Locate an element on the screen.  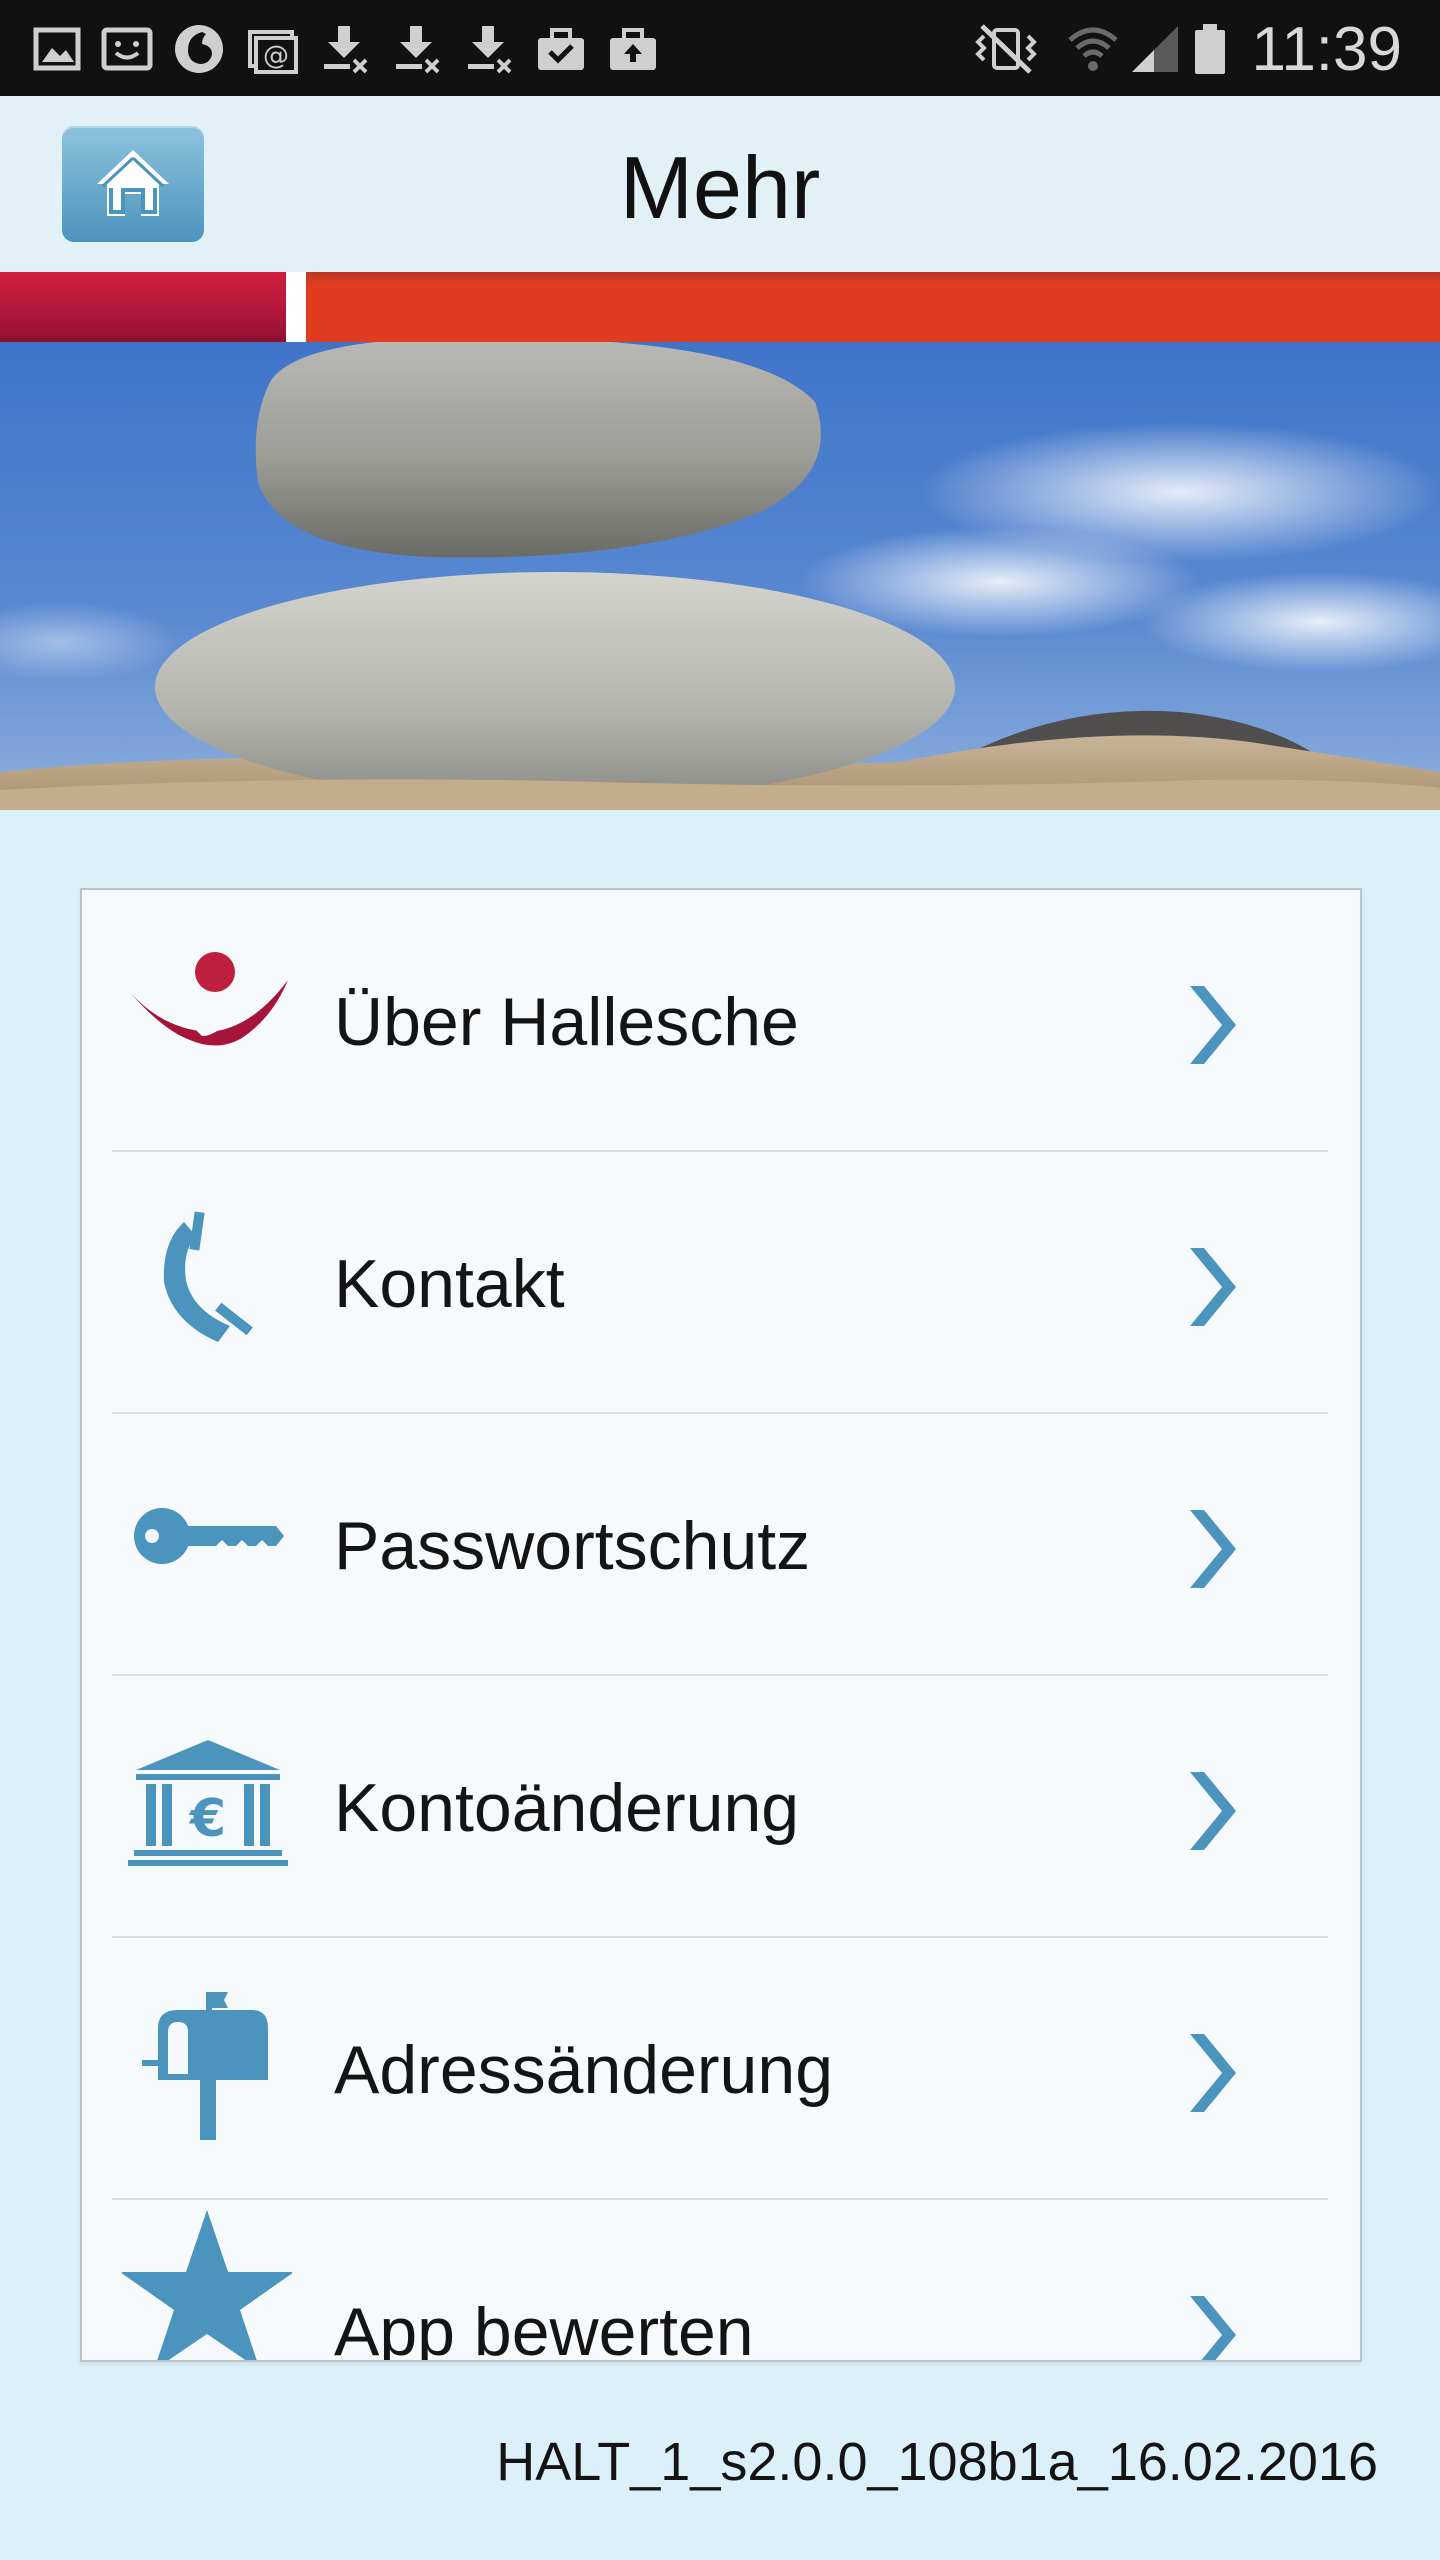
brand-stripe is located at coordinates (720, 307).